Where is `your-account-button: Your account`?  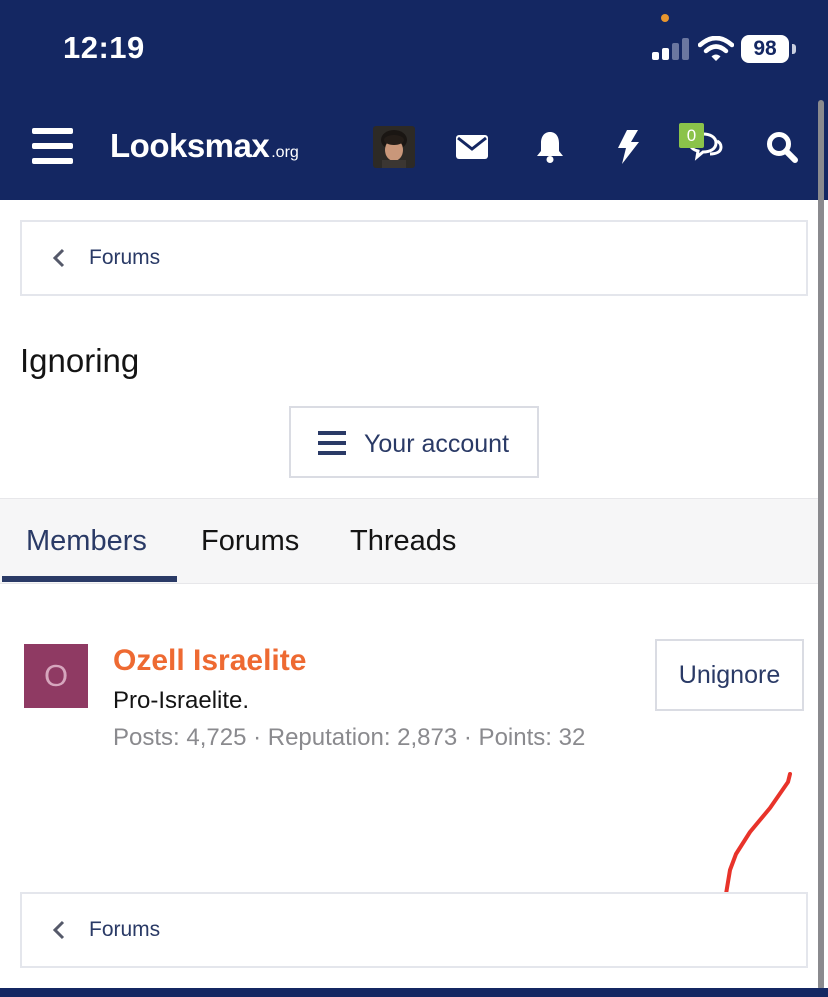
your-account-button: Your account is located at coordinates (414, 442).